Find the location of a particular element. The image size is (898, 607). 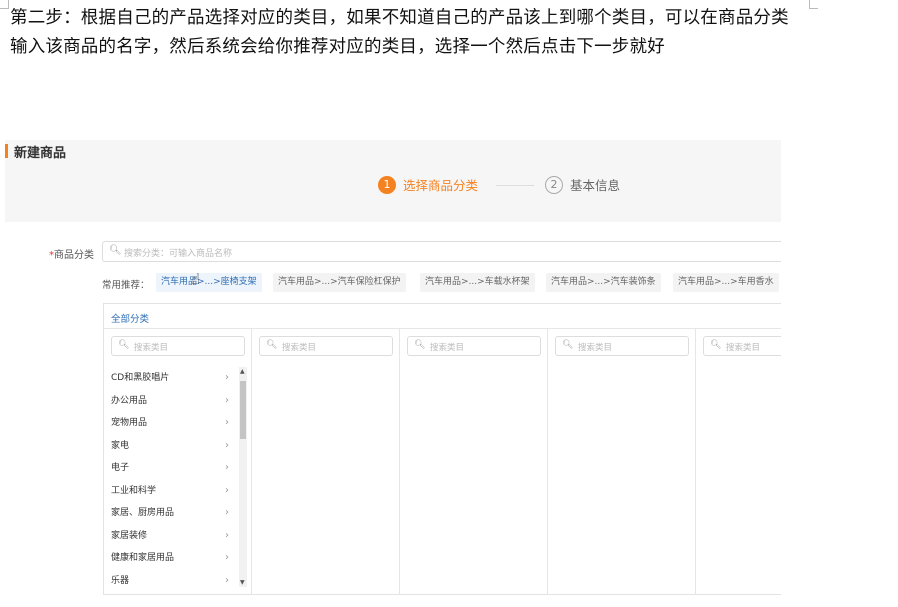

category-name: 家居装修 is located at coordinates (129, 535).